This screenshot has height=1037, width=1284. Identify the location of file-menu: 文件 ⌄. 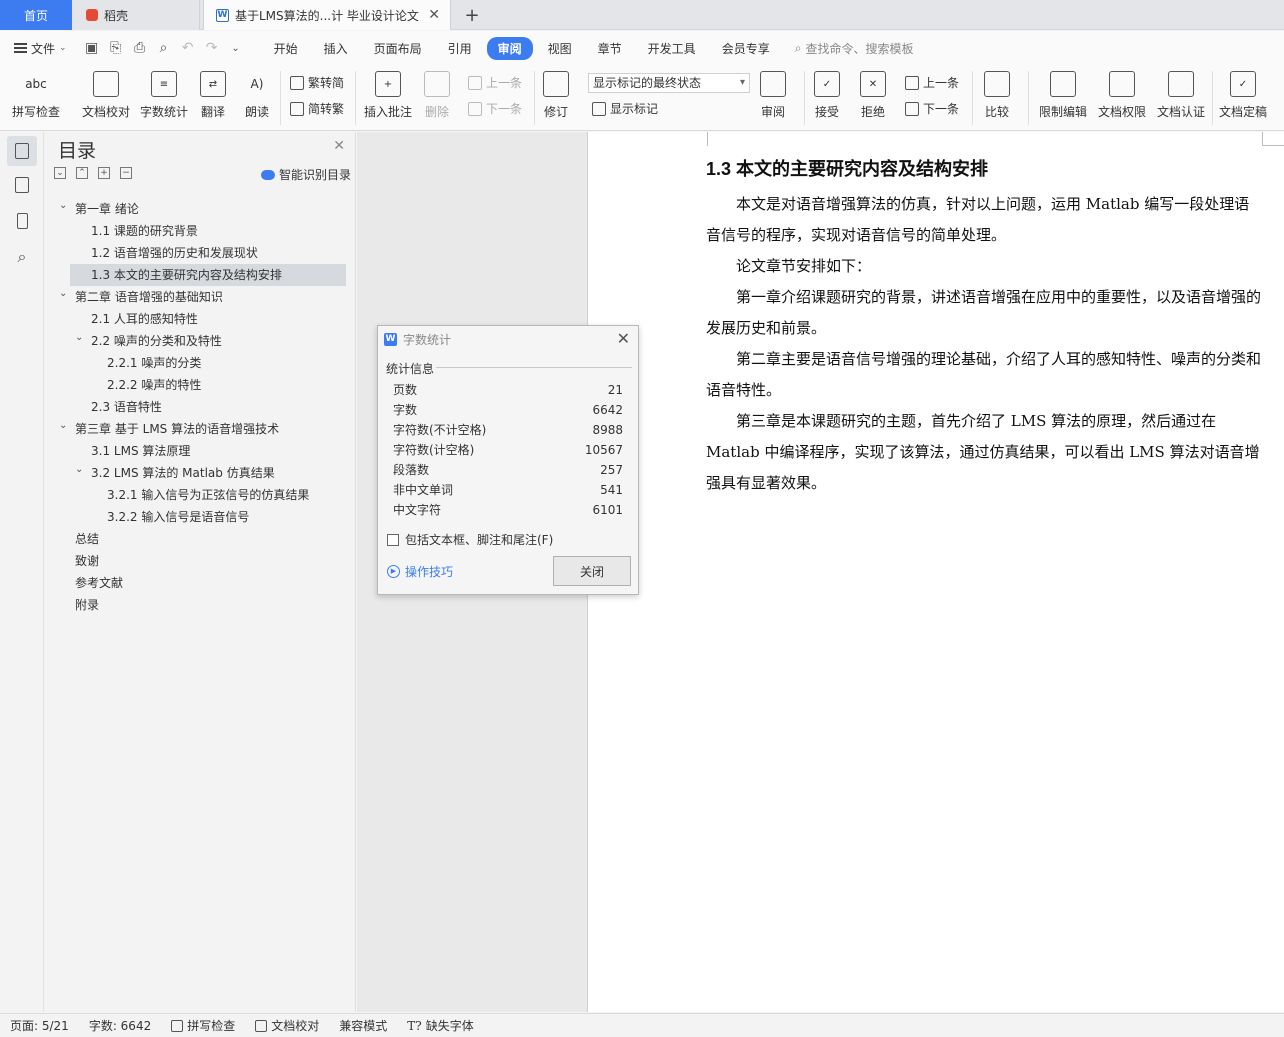
(40, 48).